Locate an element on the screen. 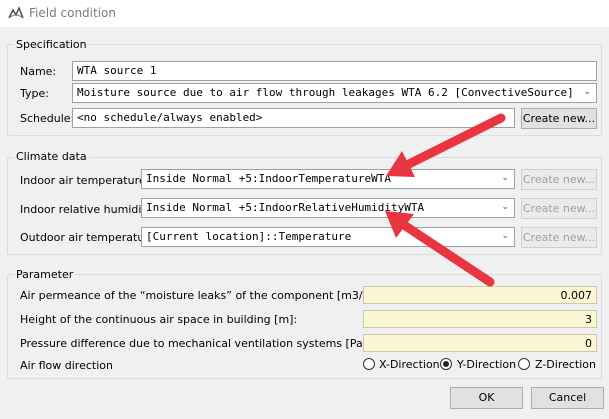 The width and height of the screenshot is (609, 419). indoor-air-temperature-label: Indoor air temperature is located at coordinates (83, 180).